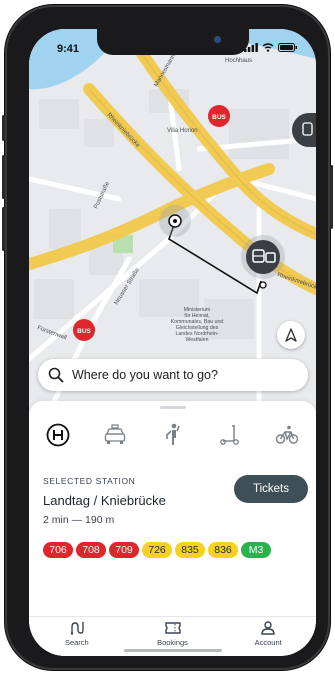 This screenshot has width=335, height=673. Describe the element at coordinates (91, 550) in the screenshot. I see `line-badge: 708` at that location.